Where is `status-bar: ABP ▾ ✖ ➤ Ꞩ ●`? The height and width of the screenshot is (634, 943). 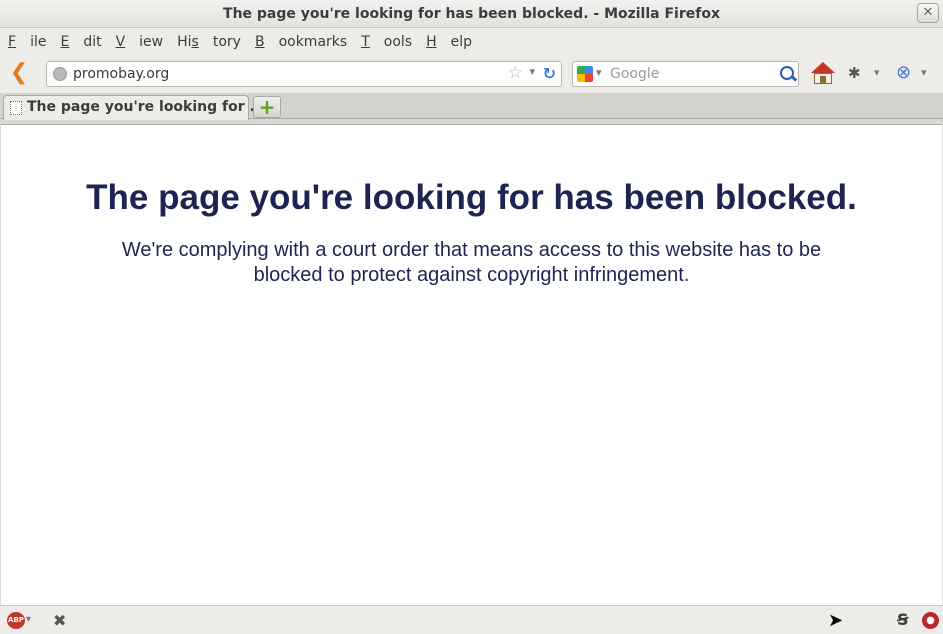
status-bar: ABP ▾ ✖ ➤ Ꞩ ● is located at coordinates (471, 619).